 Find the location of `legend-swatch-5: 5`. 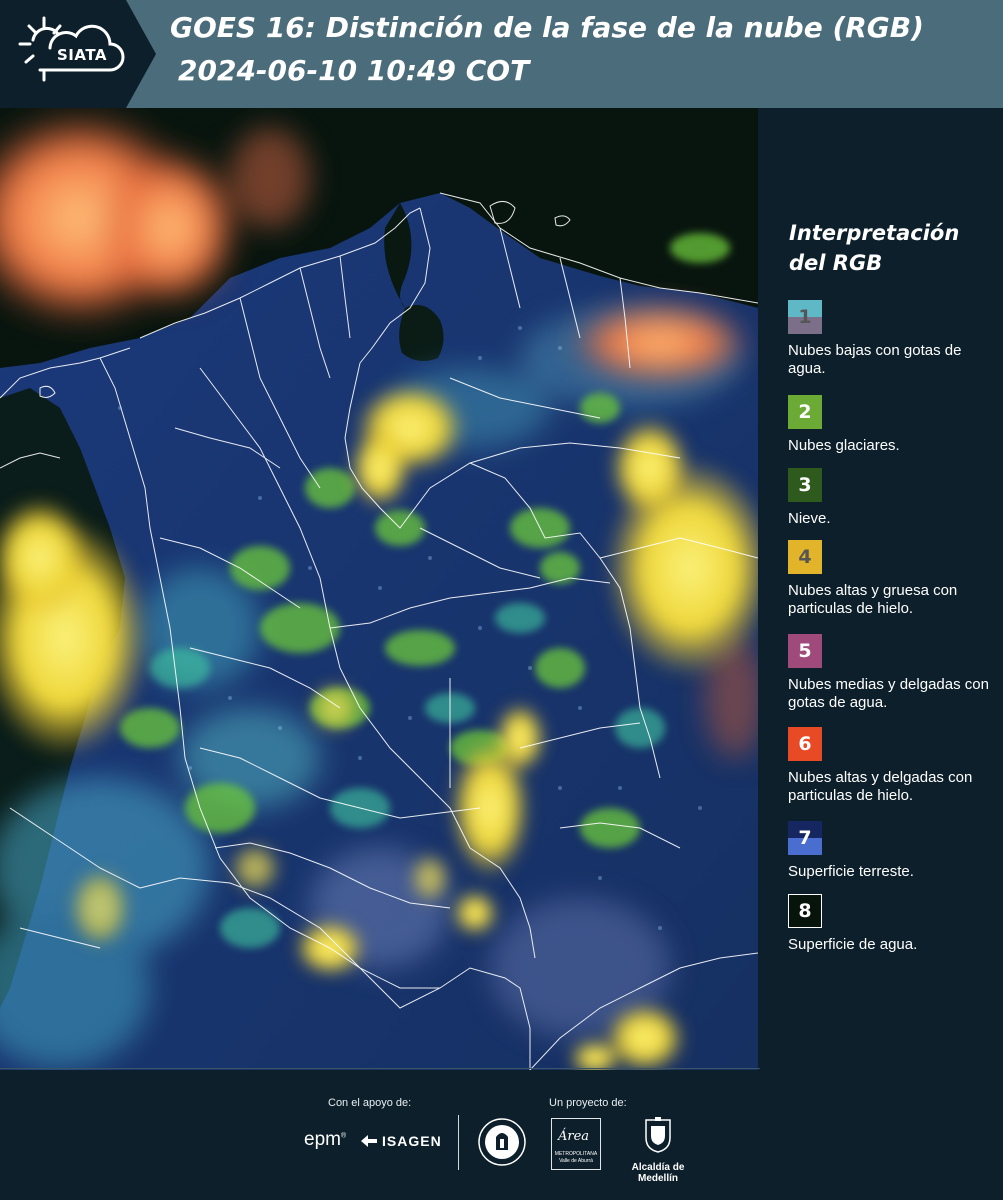

legend-swatch-5: 5 is located at coordinates (805, 651).